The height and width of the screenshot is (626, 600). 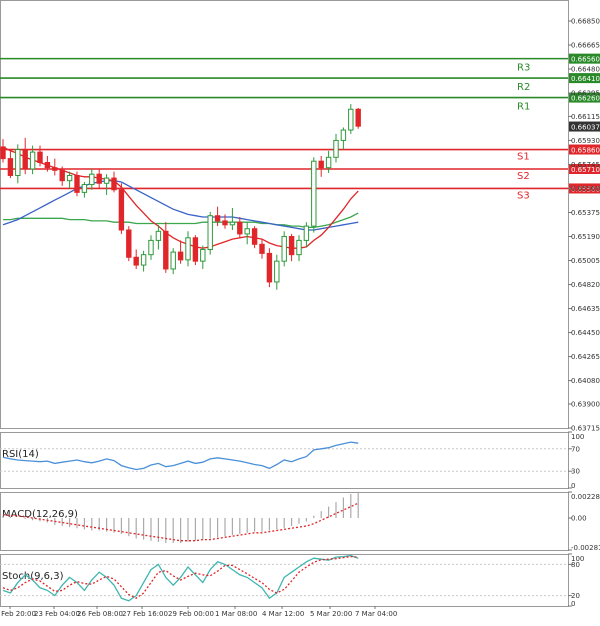 What do you see at coordinates (523, 157) in the screenshot?
I see `level-name-s1: S1` at bounding box center [523, 157].